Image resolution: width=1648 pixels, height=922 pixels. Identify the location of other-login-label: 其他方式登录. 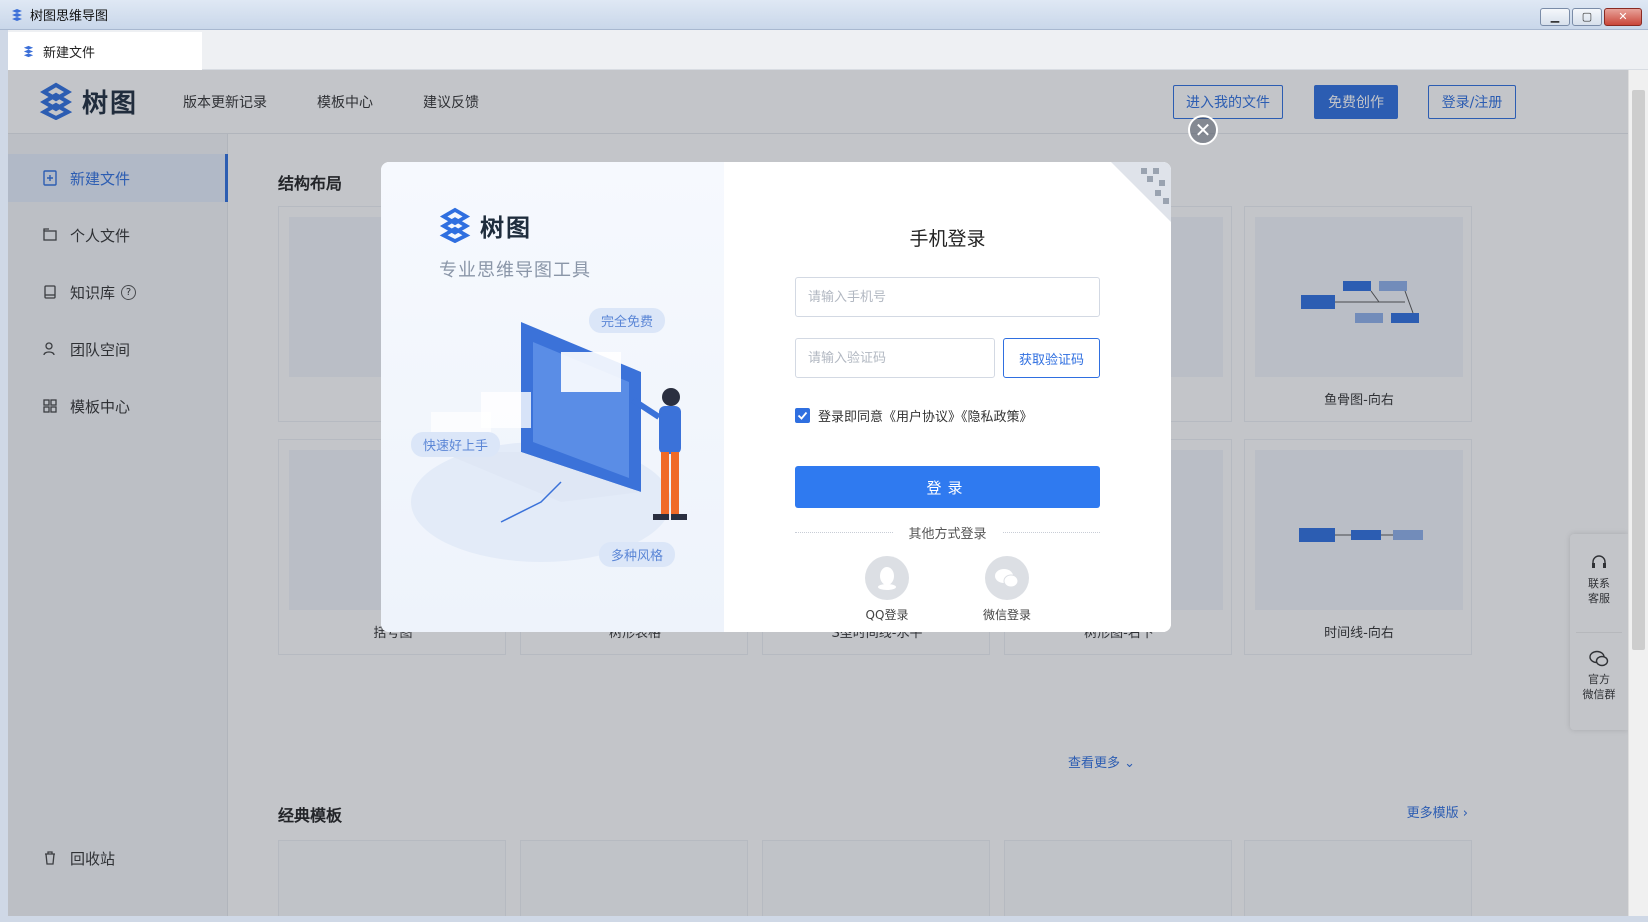
(947, 534).